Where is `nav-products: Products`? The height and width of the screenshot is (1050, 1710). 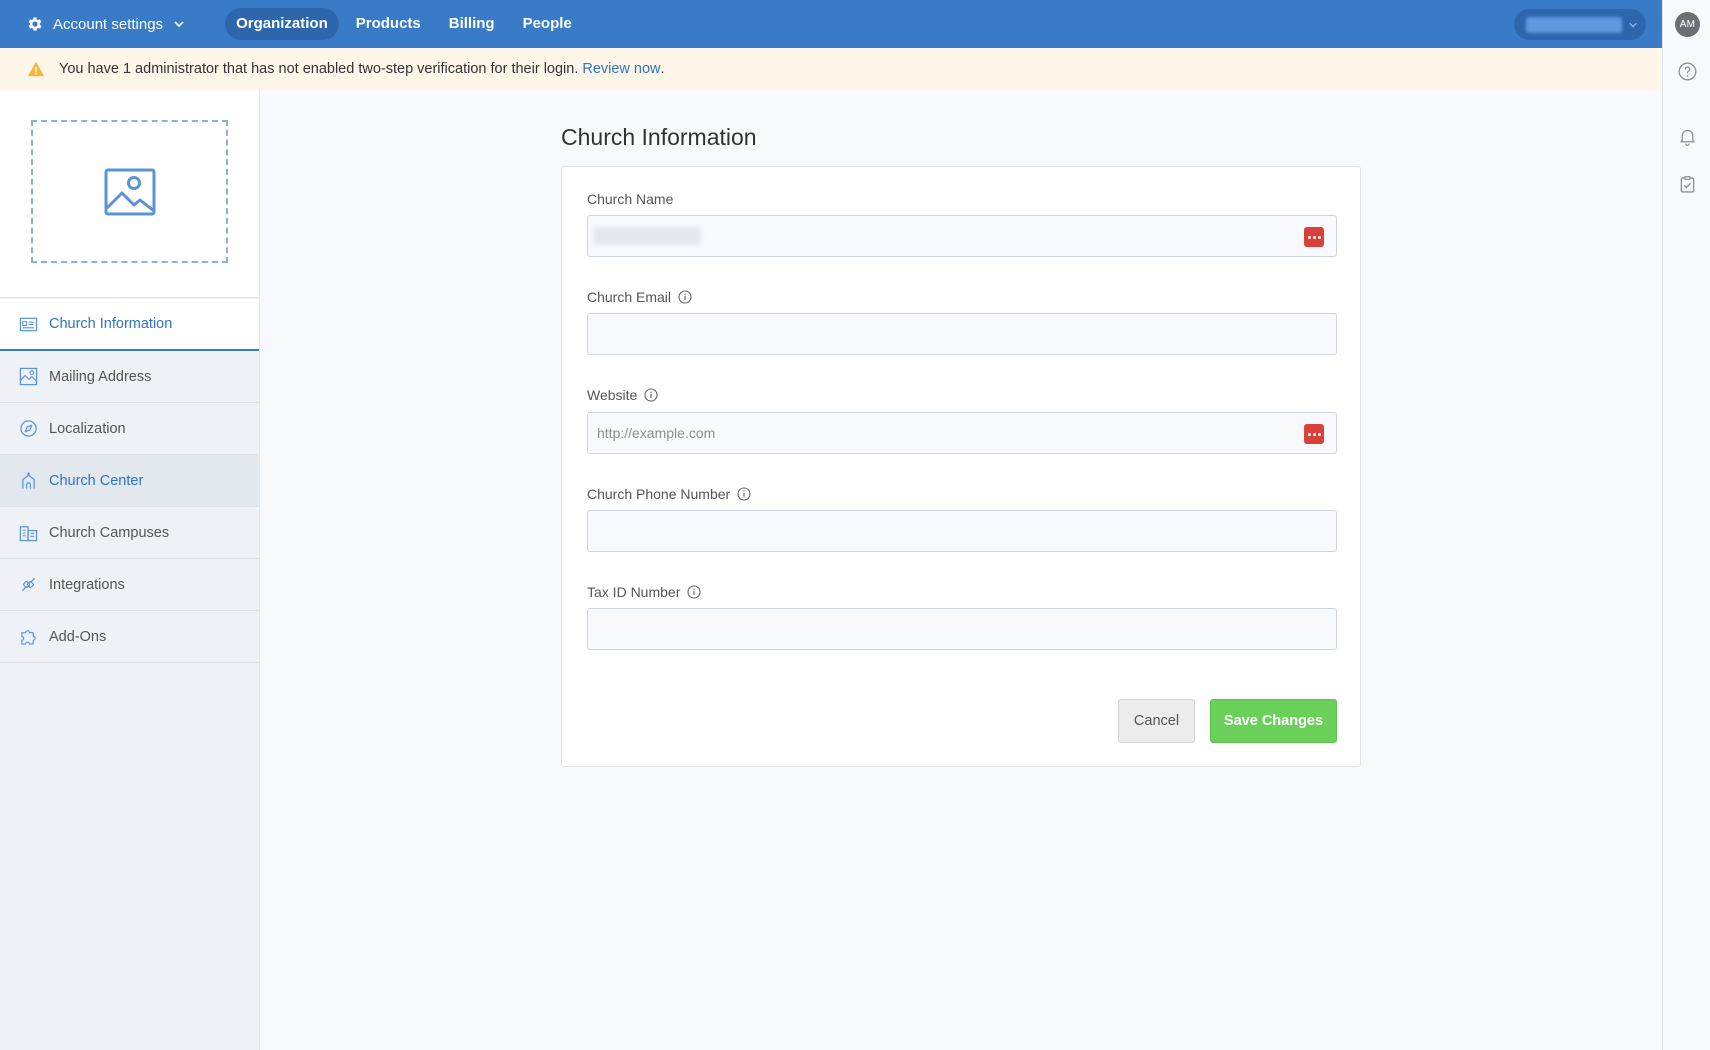 nav-products: Products is located at coordinates (388, 24).